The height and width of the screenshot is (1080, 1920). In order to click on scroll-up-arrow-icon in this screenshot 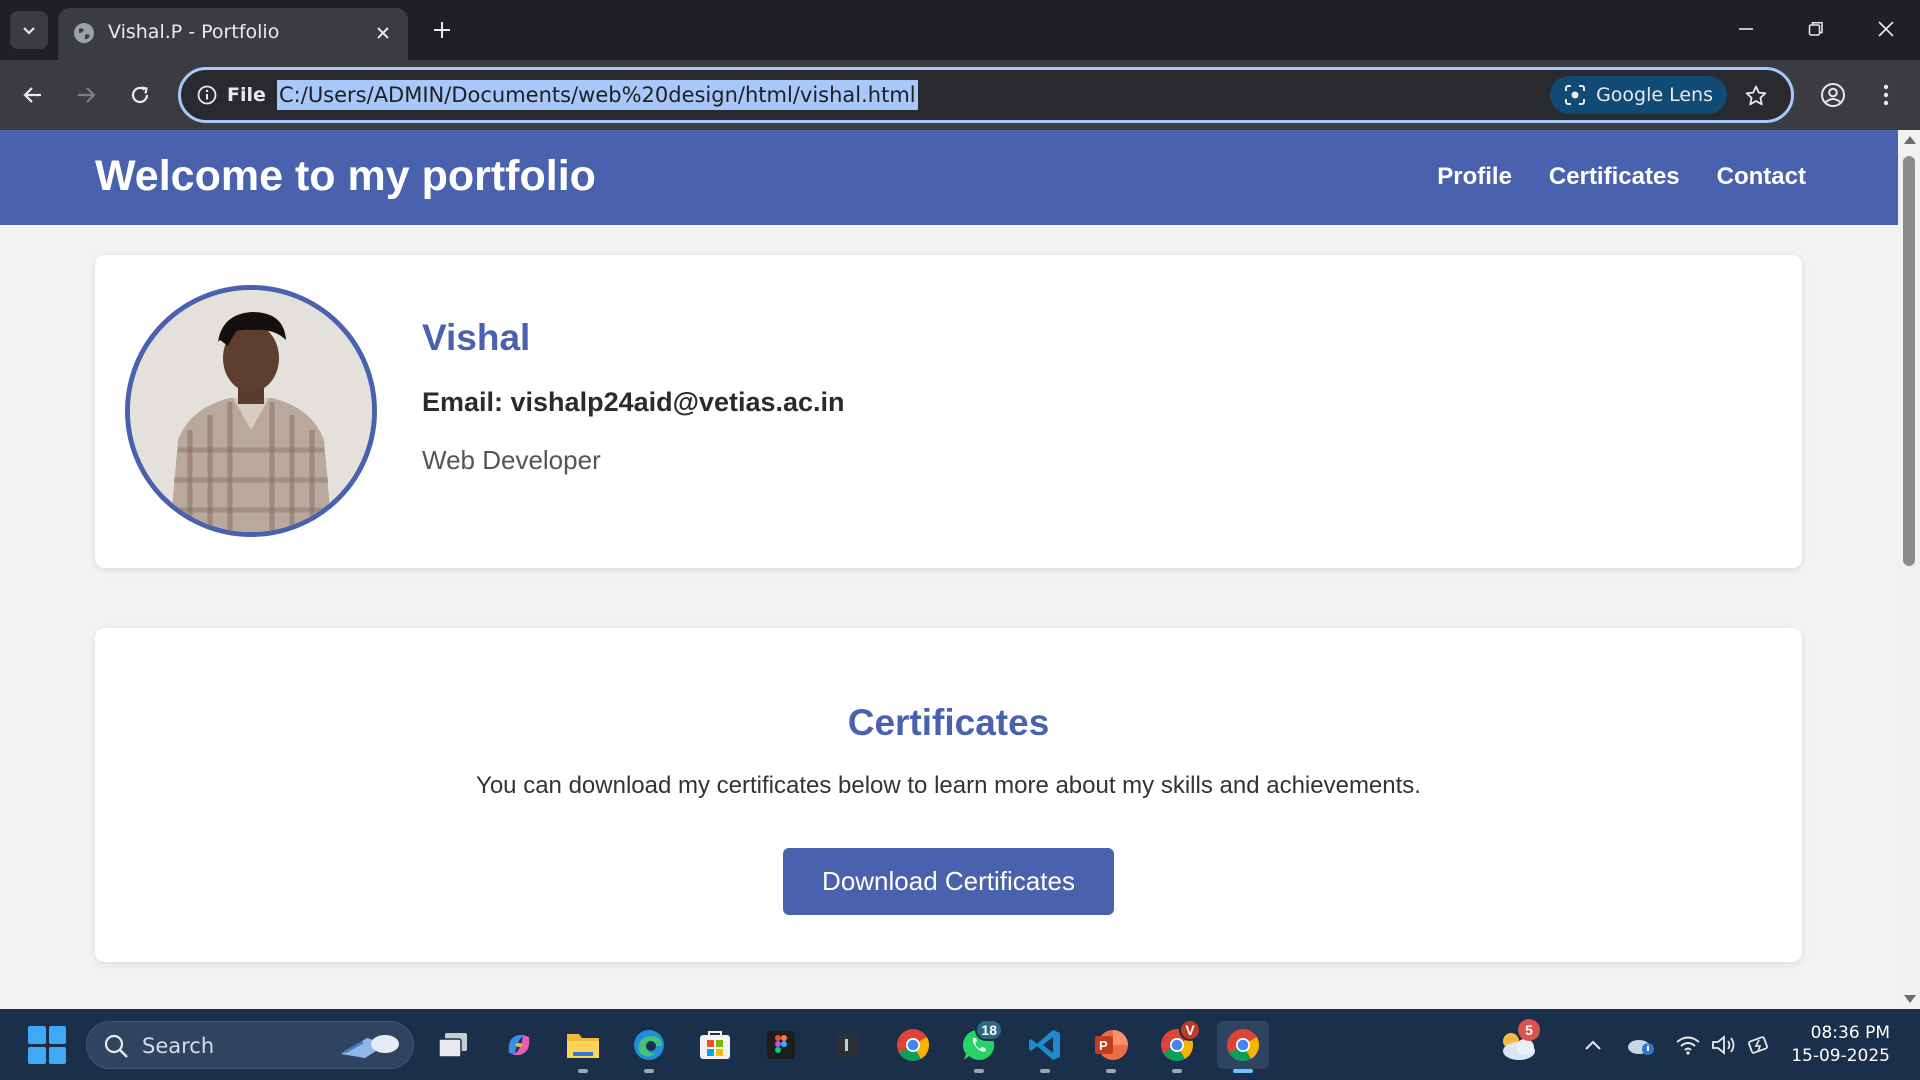, I will do `click(1910, 140)`.